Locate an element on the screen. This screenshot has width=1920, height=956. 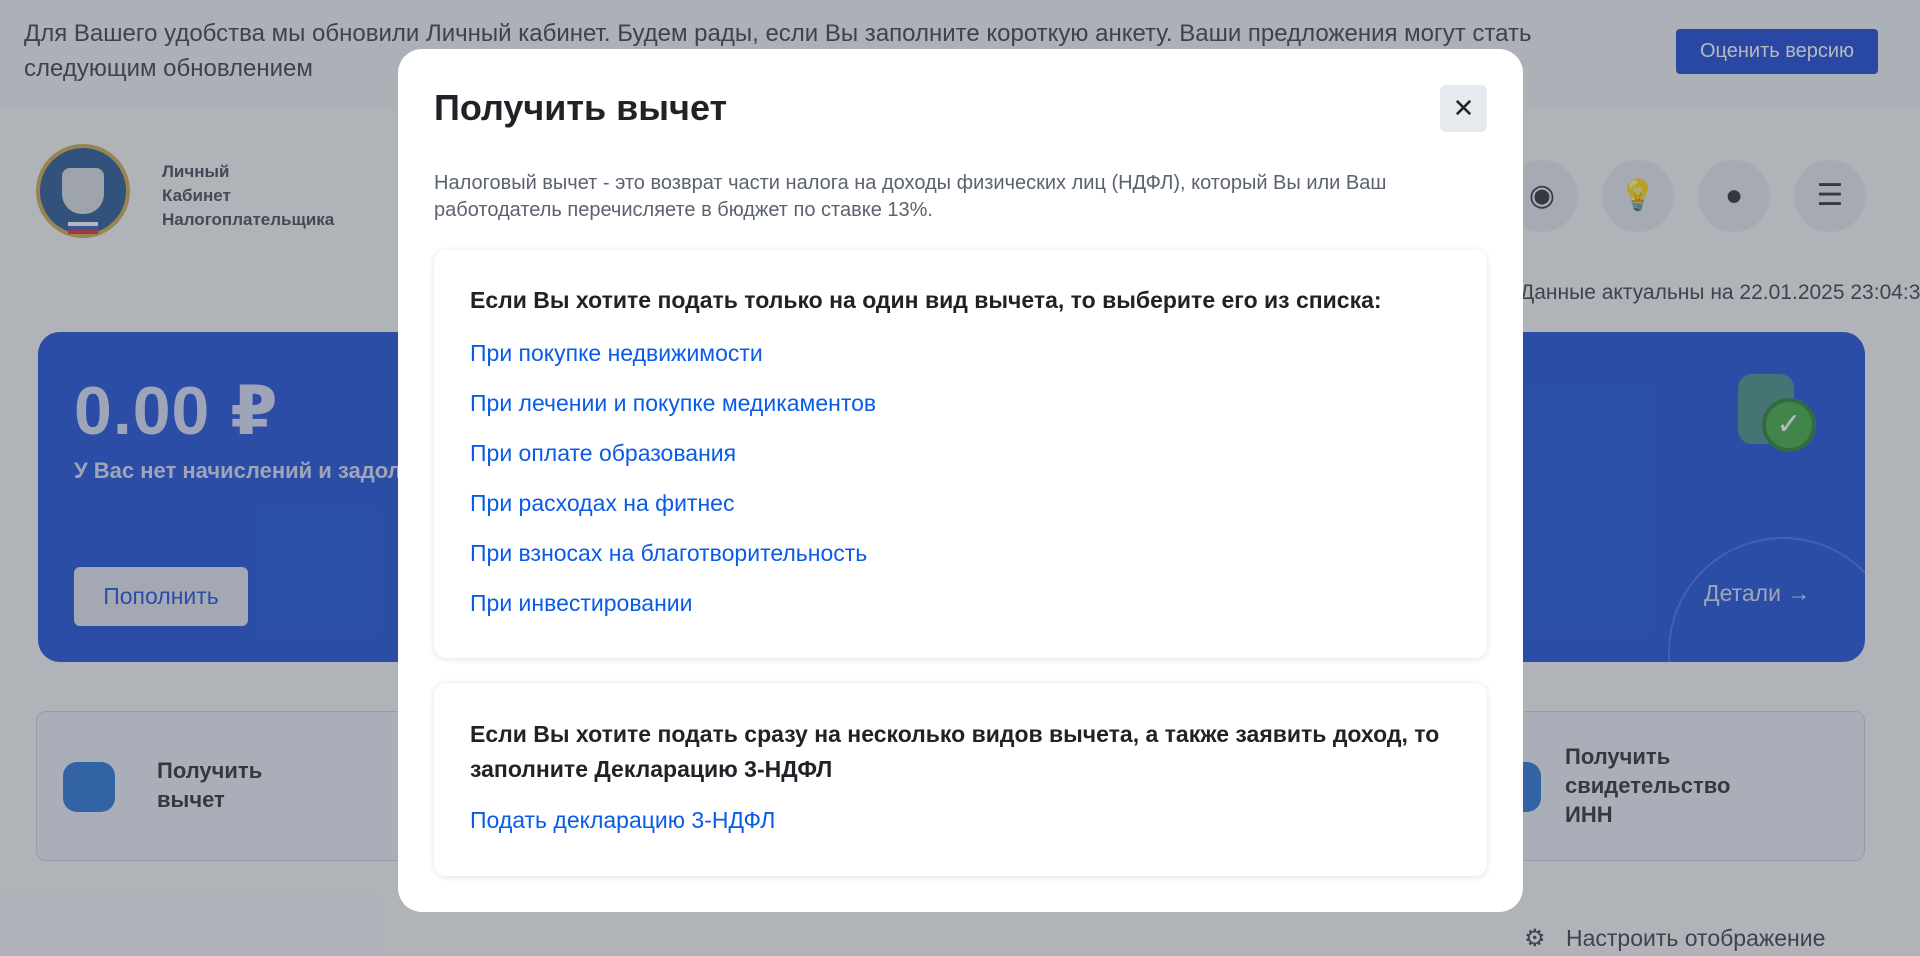
link-education: При оплате образования is located at coordinates (603, 453).